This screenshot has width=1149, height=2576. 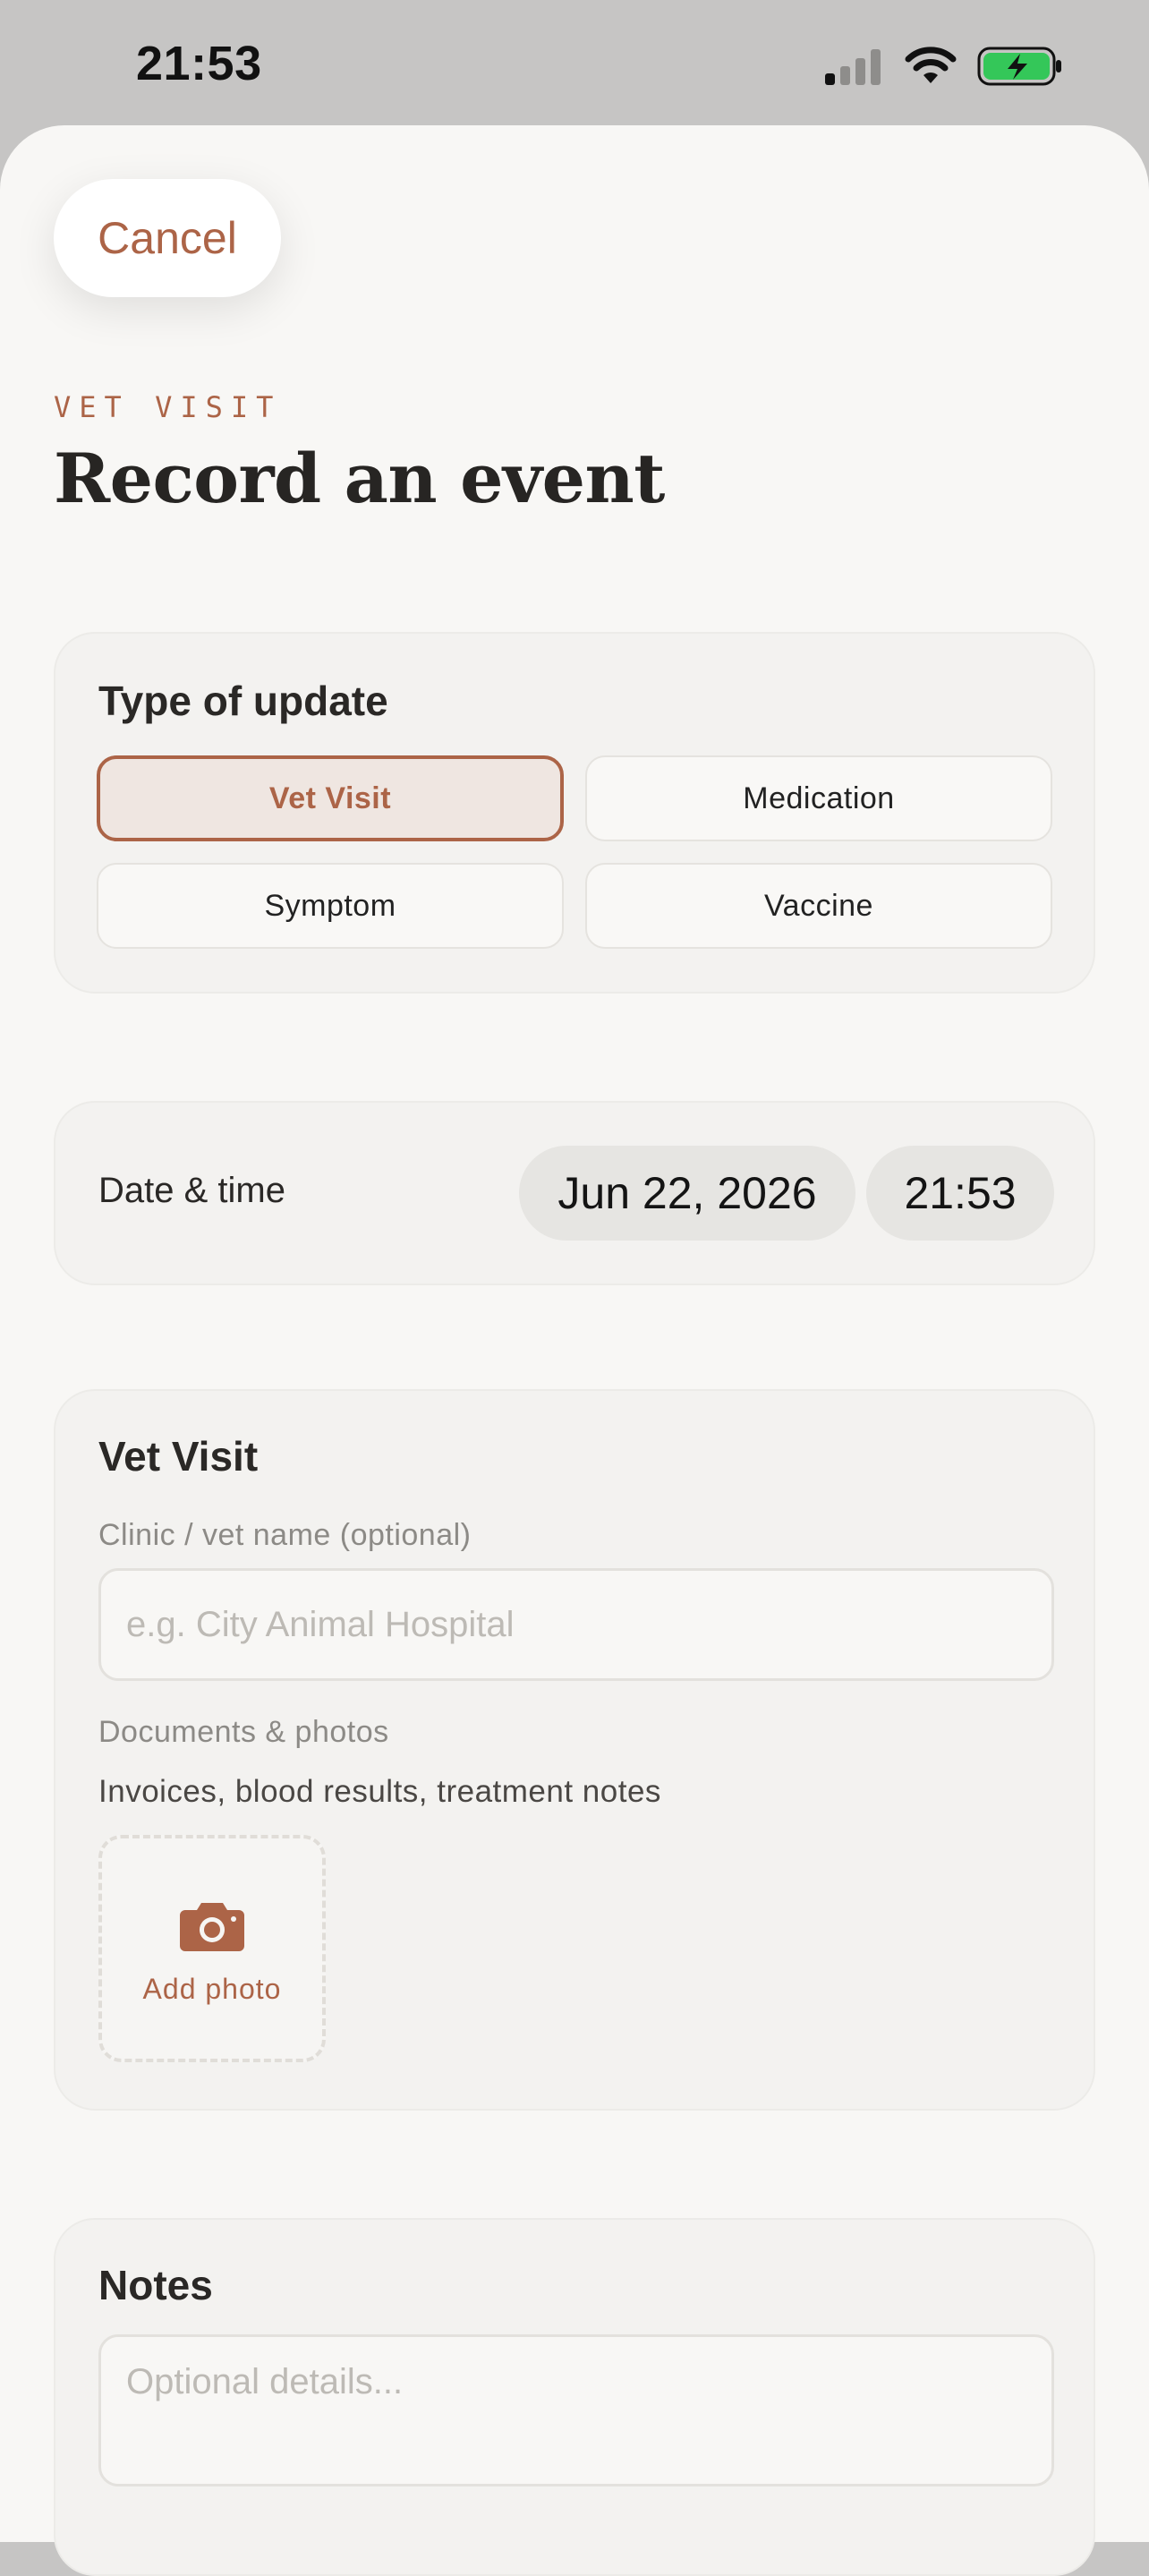 What do you see at coordinates (212, 1928) in the screenshot?
I see `camera-icon` at bounding box center [212, 1928].